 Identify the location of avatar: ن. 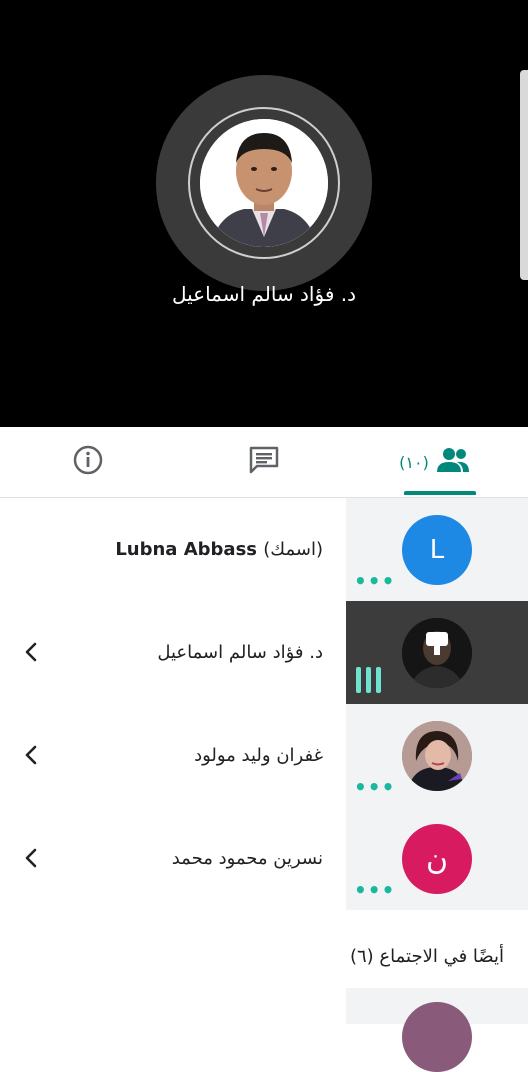
(437, 859).